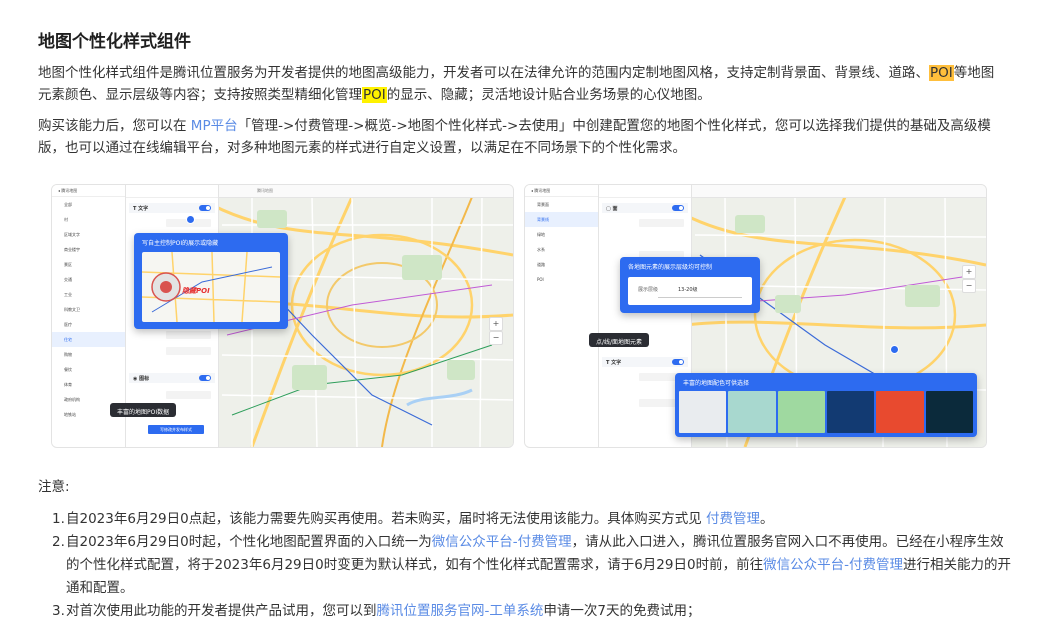 Image resolution: width=1041 pixels, height=639 pixels. I want to click on wechat-billing-link-2: 微信公众平台-付费管理, so click(833, 565).